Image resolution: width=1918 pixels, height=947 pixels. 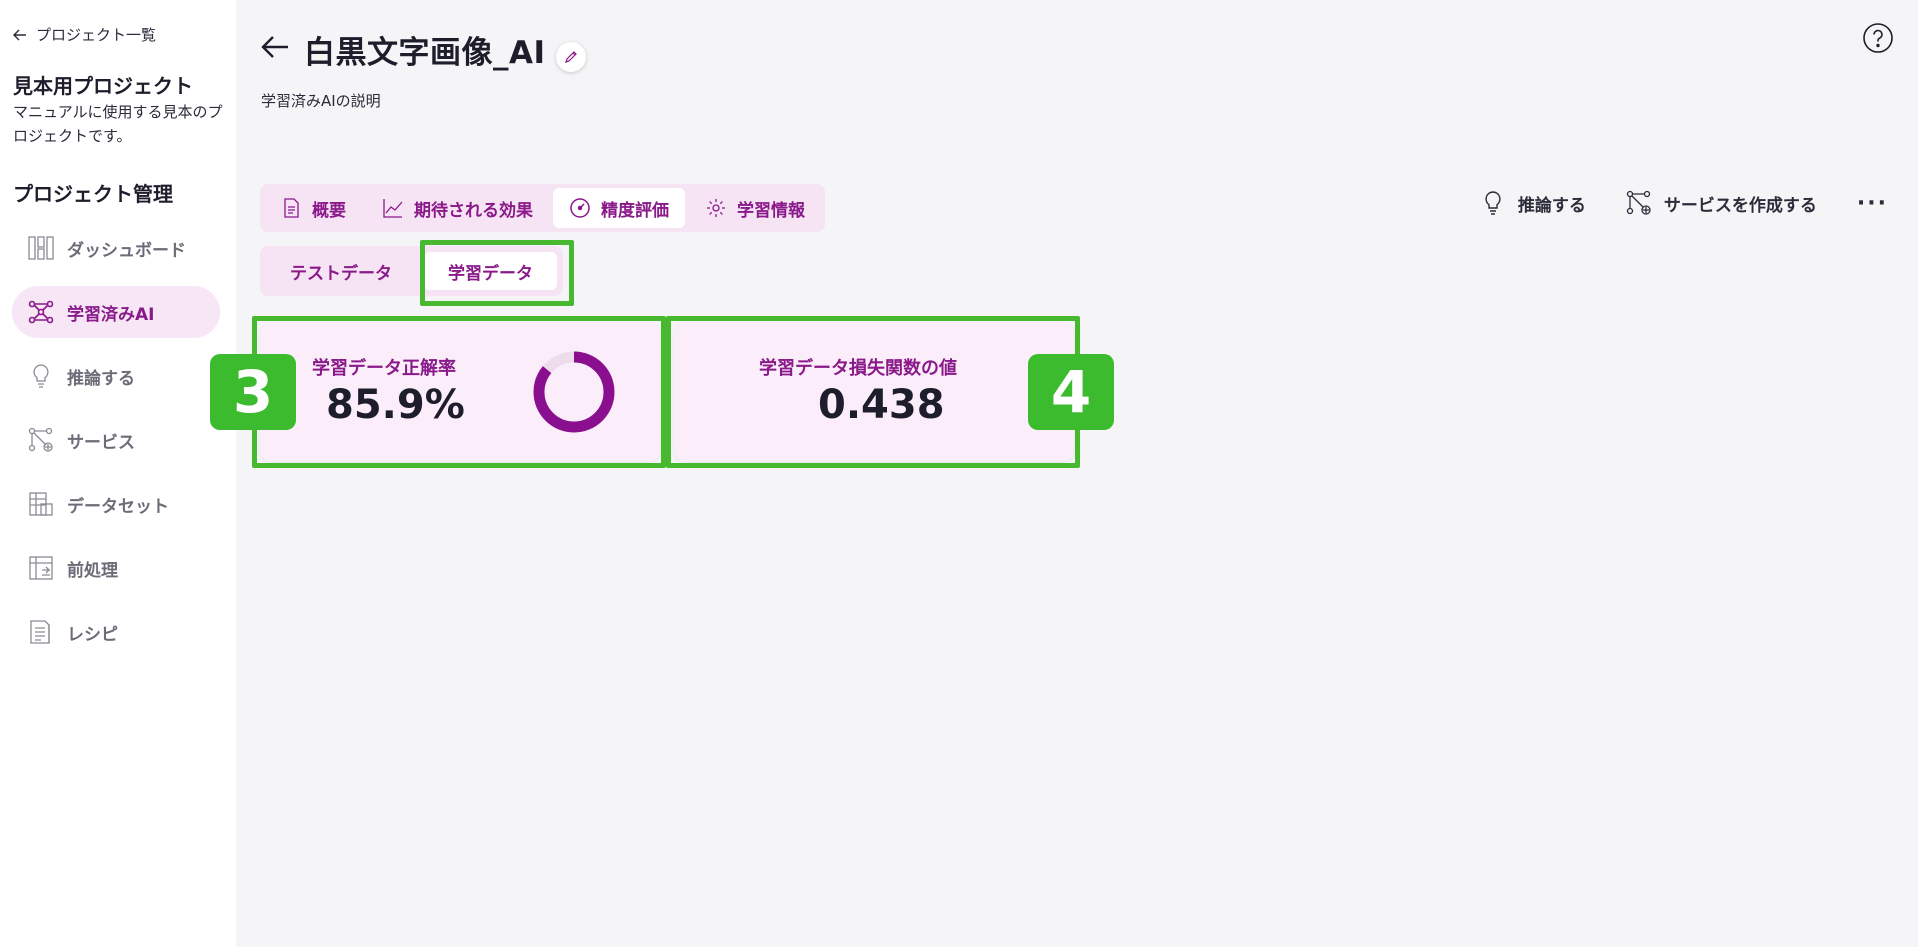 What do you see at coordinates (41, 568) in the screenshot?
I see `preprocess-icon` at bounding box center [41, 568].